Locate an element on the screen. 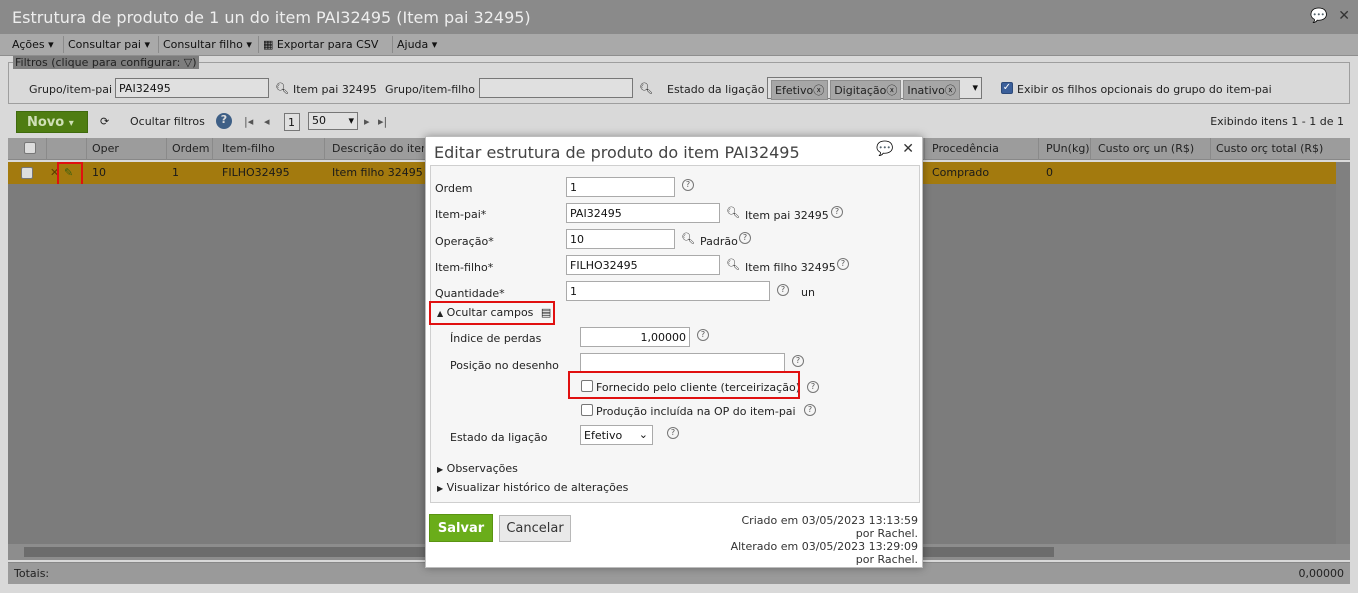 The image size is (1358, 593). prev-page-icon: ◂ is located at coordinates (267, 121).